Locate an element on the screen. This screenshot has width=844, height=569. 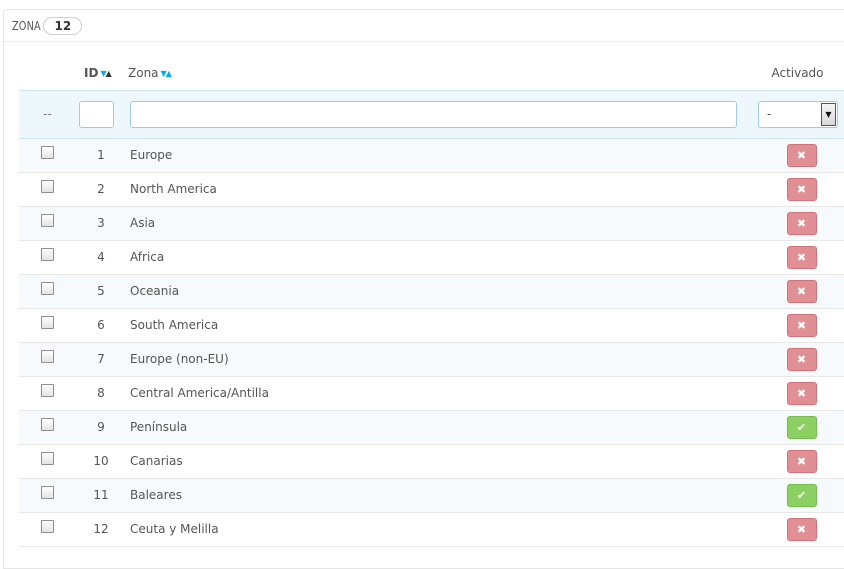
filter-name-cell is located at coordinates (438, 114).